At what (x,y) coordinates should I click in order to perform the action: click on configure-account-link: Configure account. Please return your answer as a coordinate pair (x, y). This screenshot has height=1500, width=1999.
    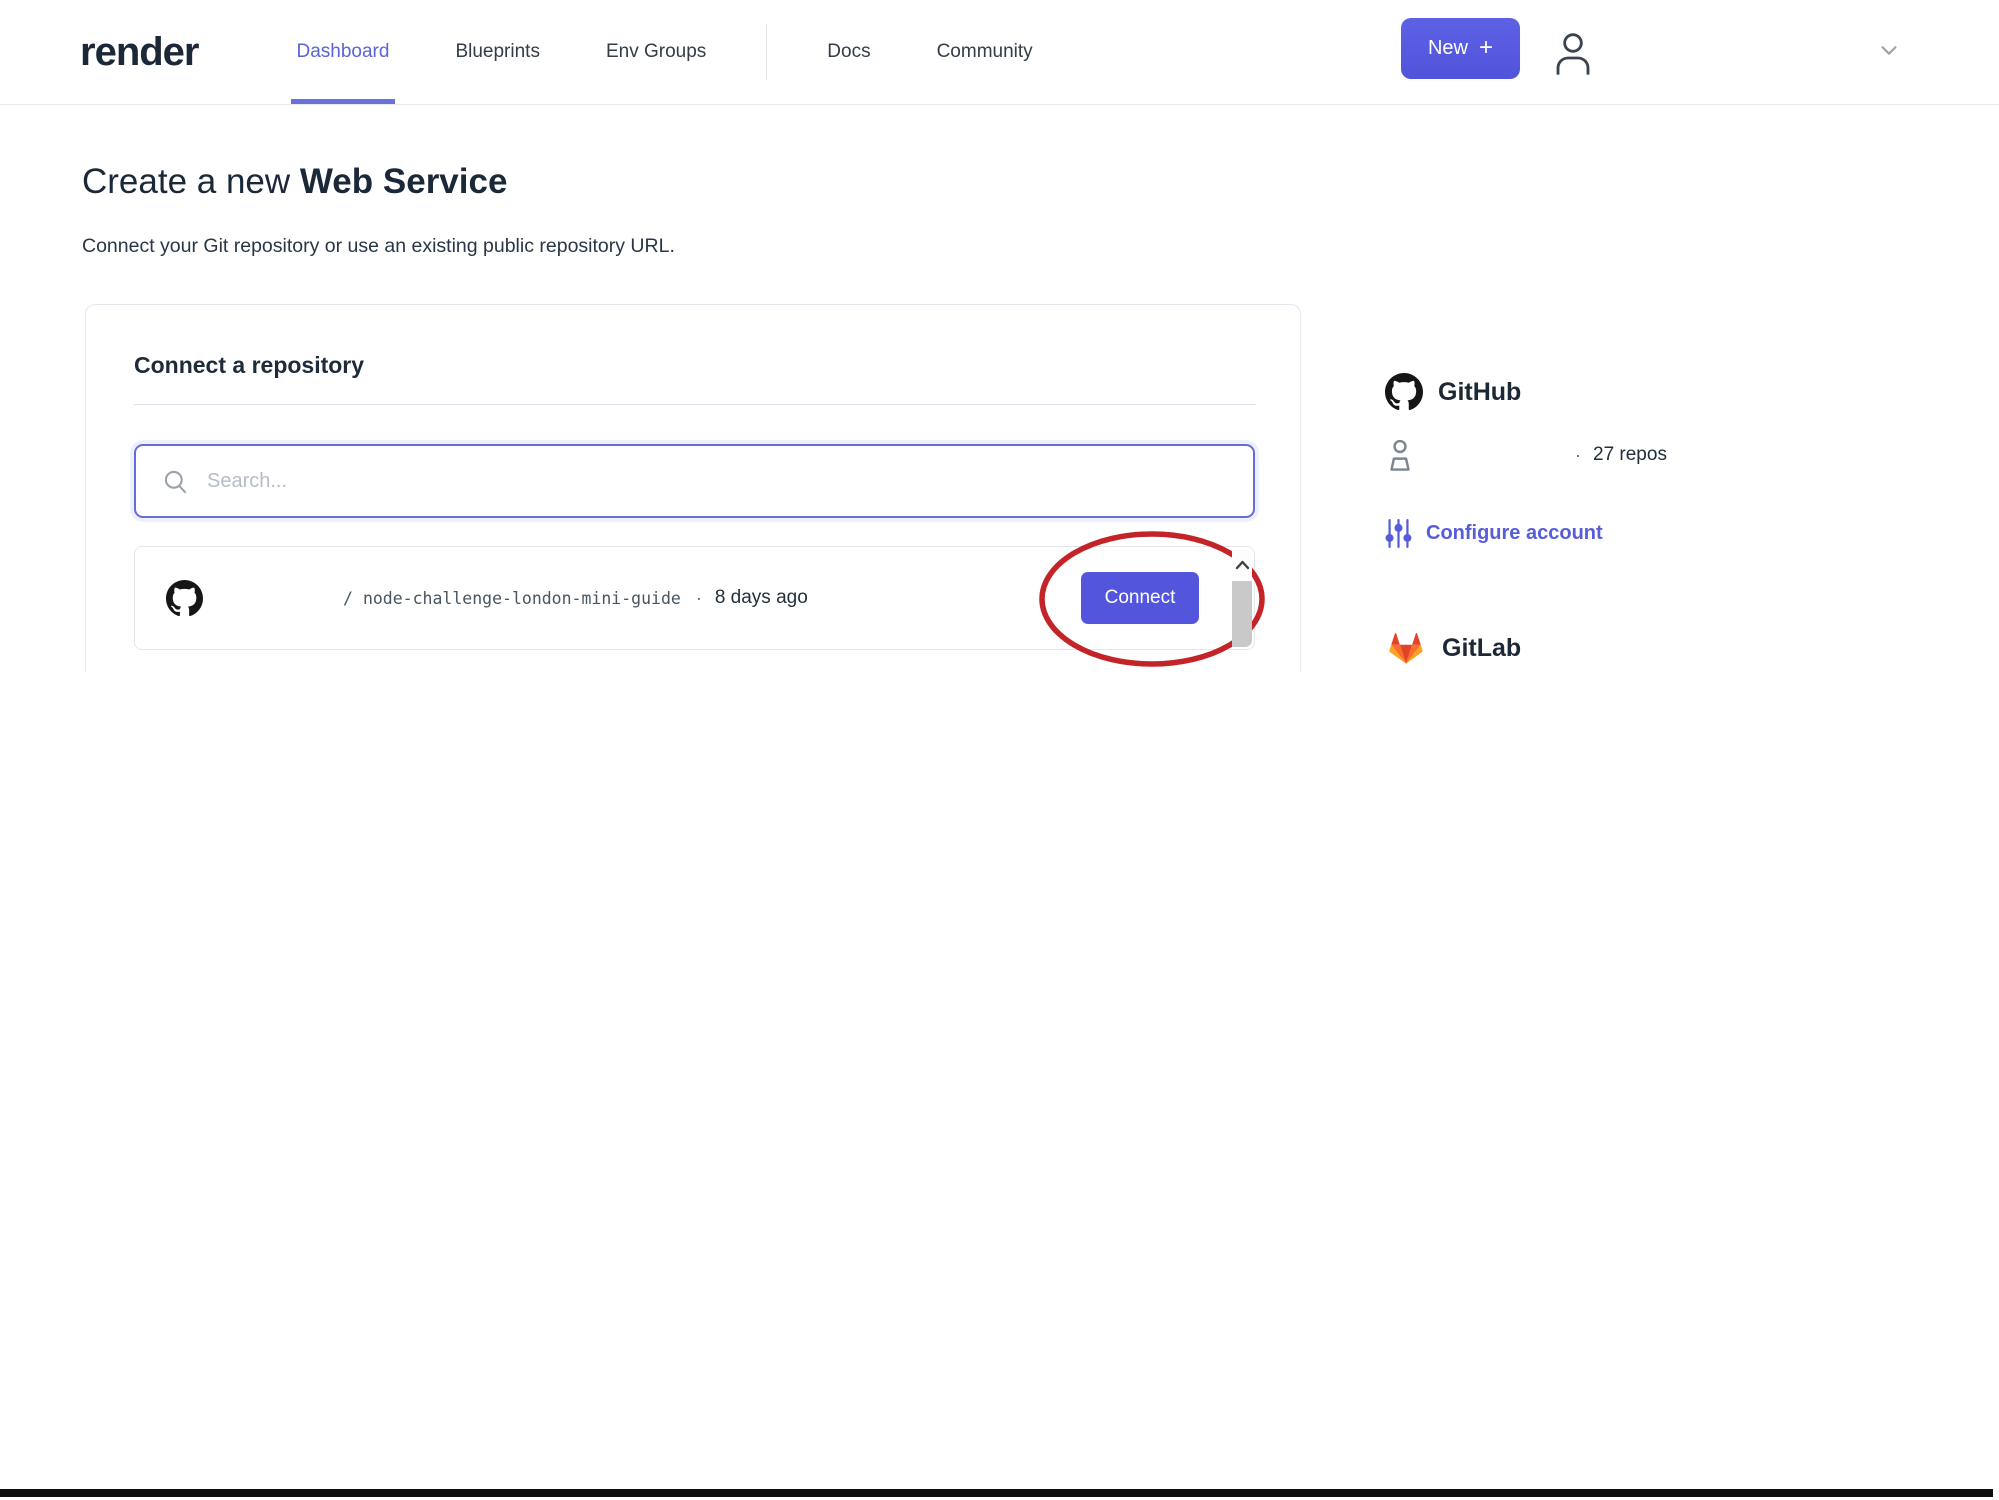
    Looking at the image, I should click on (1514, 533).